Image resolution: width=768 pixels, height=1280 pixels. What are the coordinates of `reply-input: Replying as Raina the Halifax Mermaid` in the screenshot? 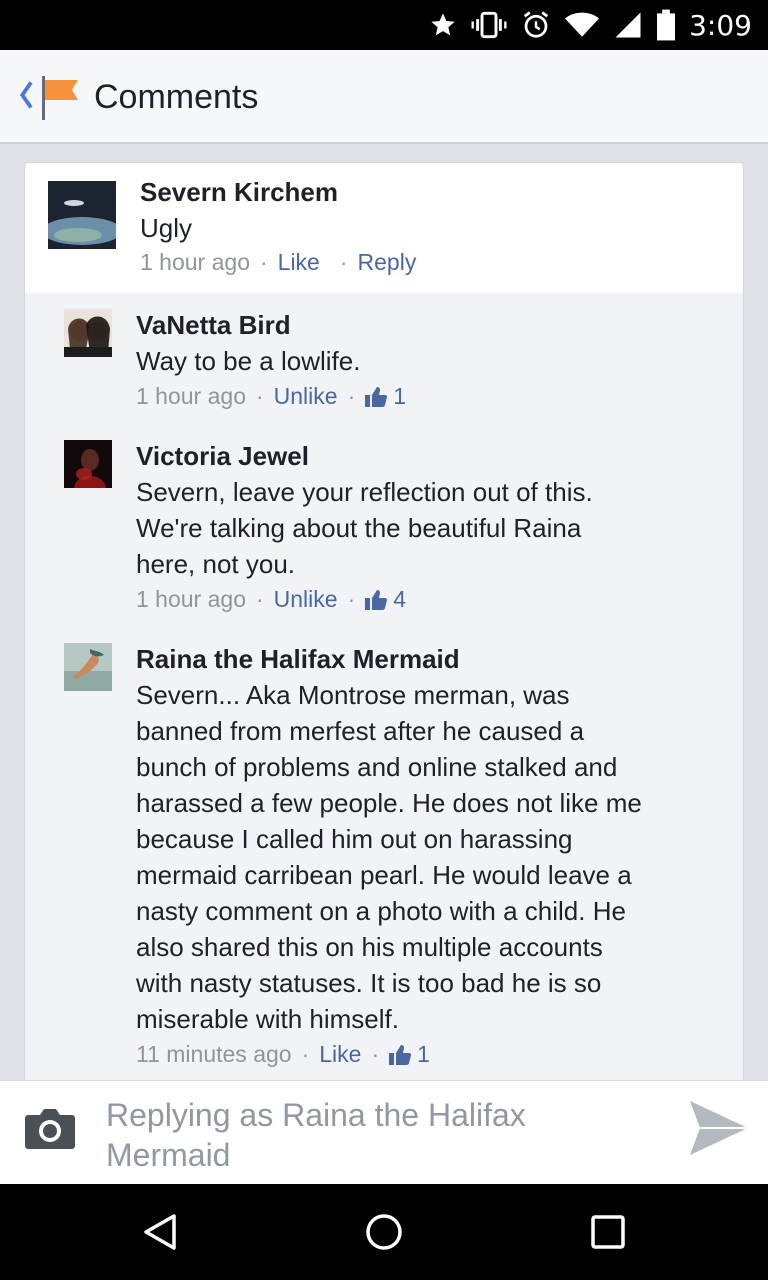 It's located at (366, 1135).